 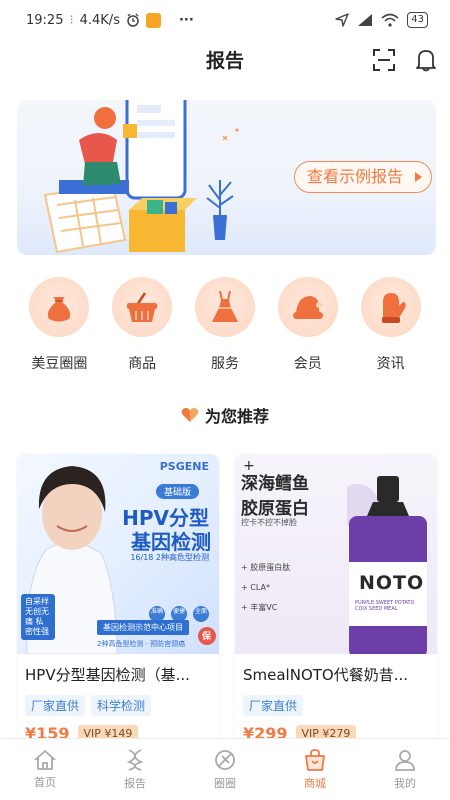 I want to click on tab-mine: 我的, so click(x=405, y=769).